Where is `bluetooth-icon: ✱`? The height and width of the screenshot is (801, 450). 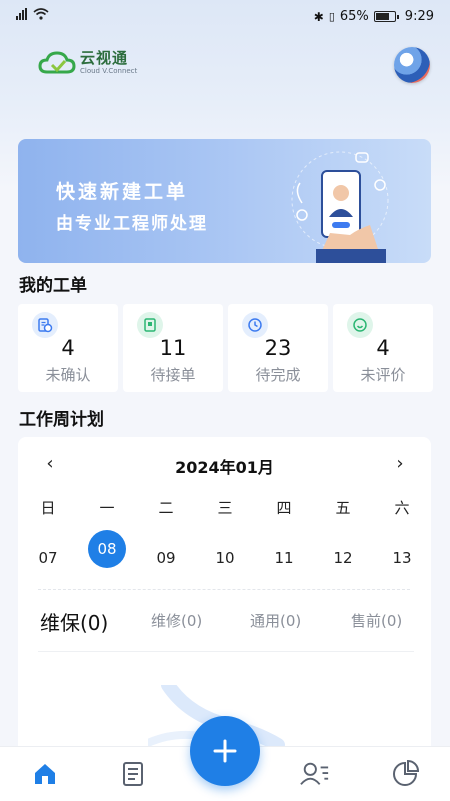
bluetooth-icon: ✱ is located at coordinates (318, 16).